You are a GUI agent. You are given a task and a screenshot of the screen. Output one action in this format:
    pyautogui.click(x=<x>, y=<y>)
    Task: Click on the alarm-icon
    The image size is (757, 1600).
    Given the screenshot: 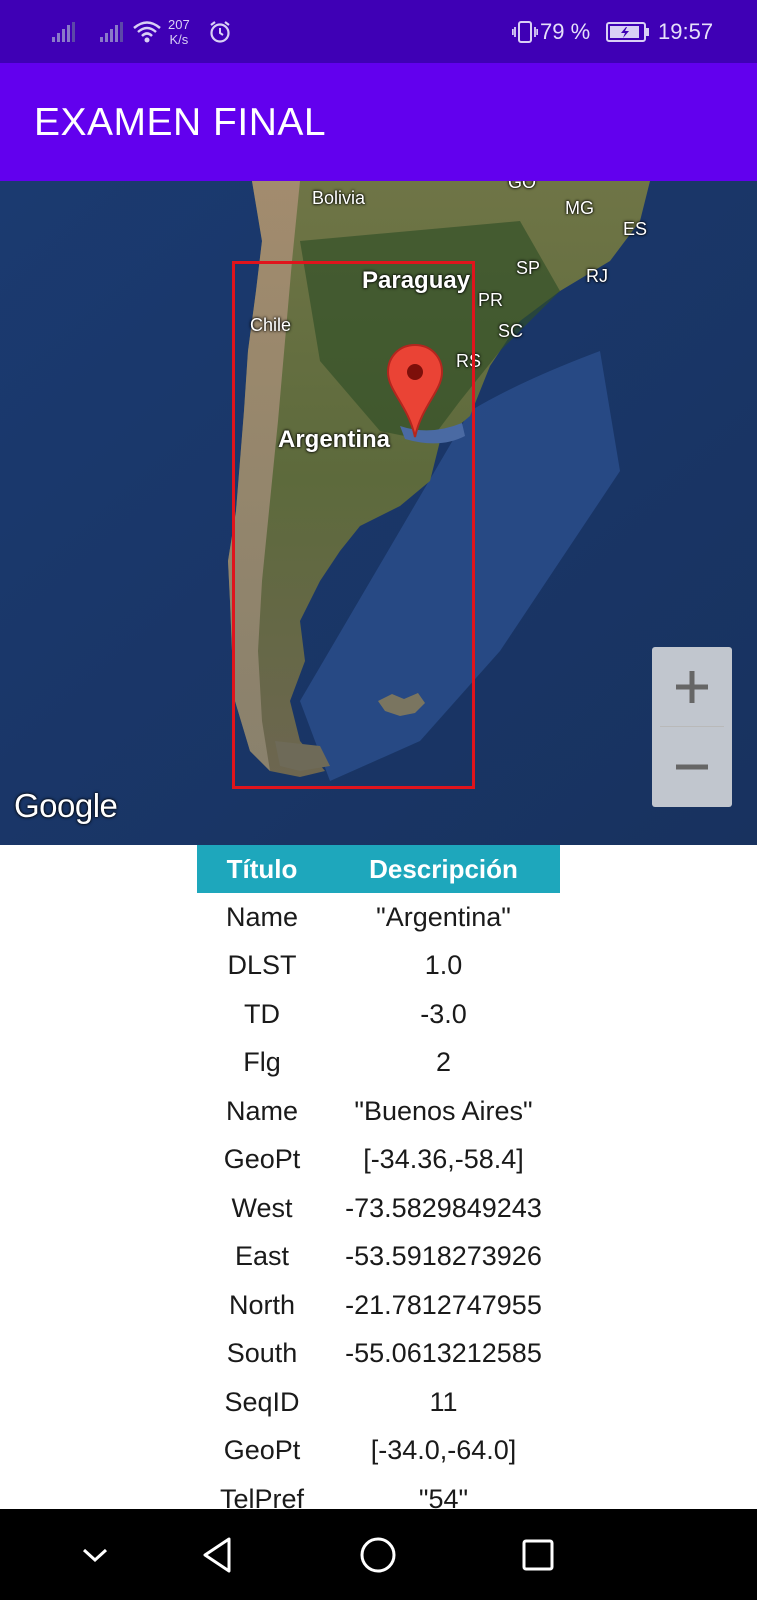 What is the action you would take?
    pyautogui.click(x=220, y=31)
    